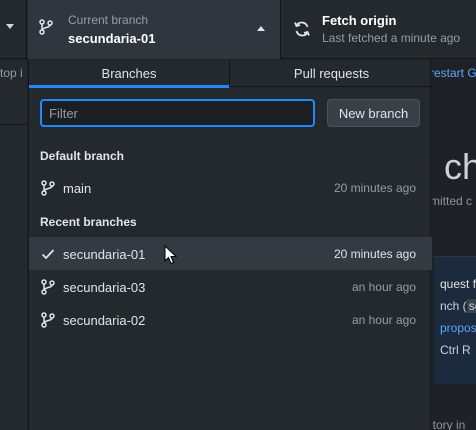  Describe the element at coordinates (373, 113) in the screenshot. I see `new-branch-button: New branch` at that location.